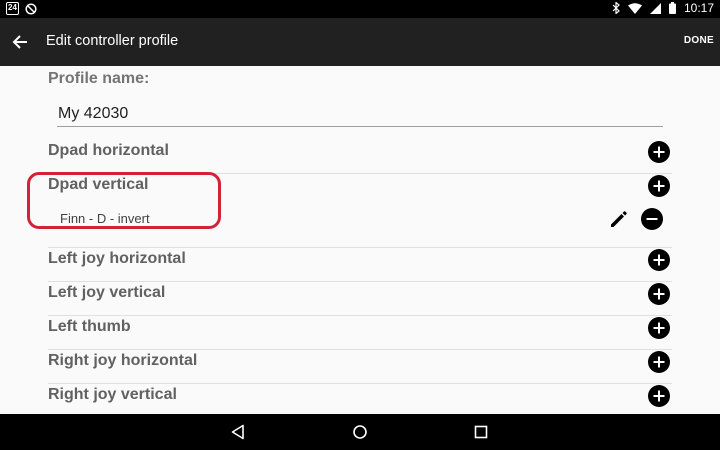  I want to click on nav-home-button, so click(360, 432).